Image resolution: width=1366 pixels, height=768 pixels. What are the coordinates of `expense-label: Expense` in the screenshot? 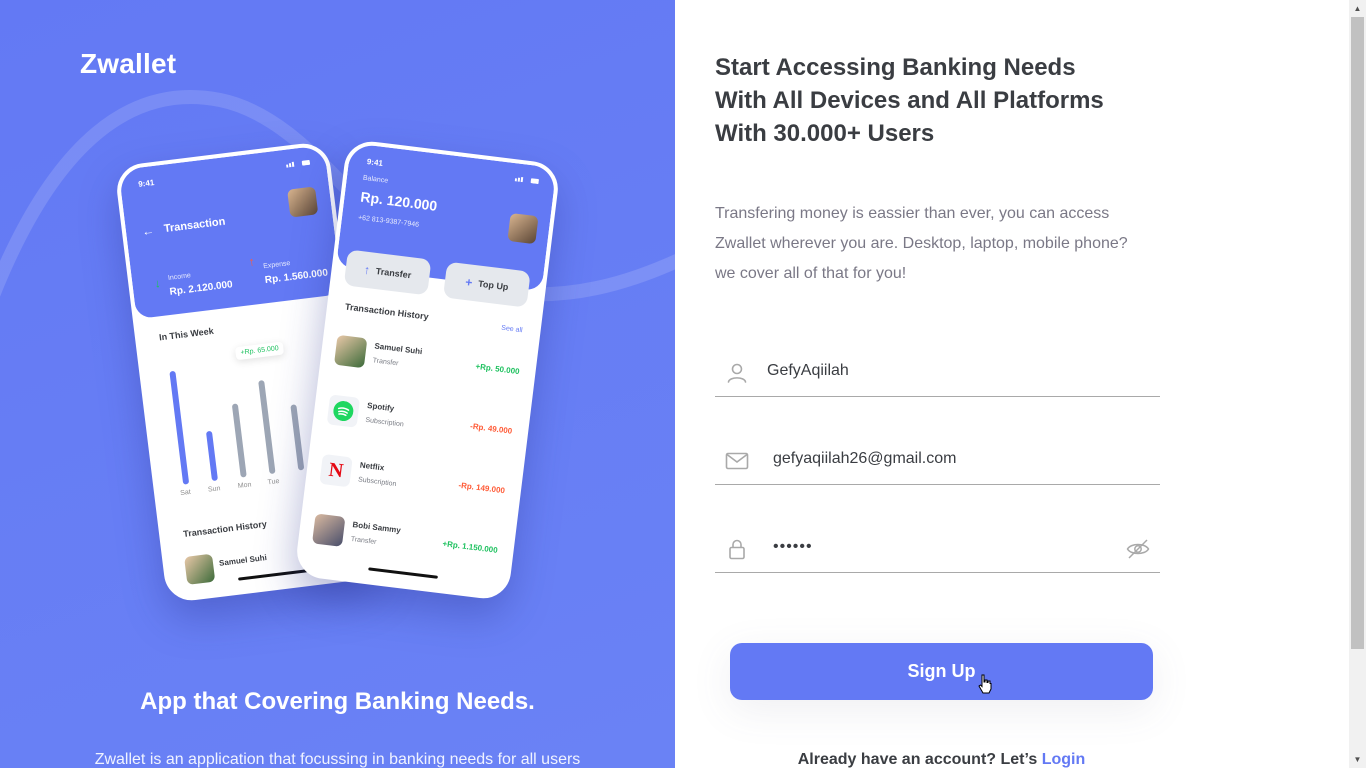 It's located at (276, 265).